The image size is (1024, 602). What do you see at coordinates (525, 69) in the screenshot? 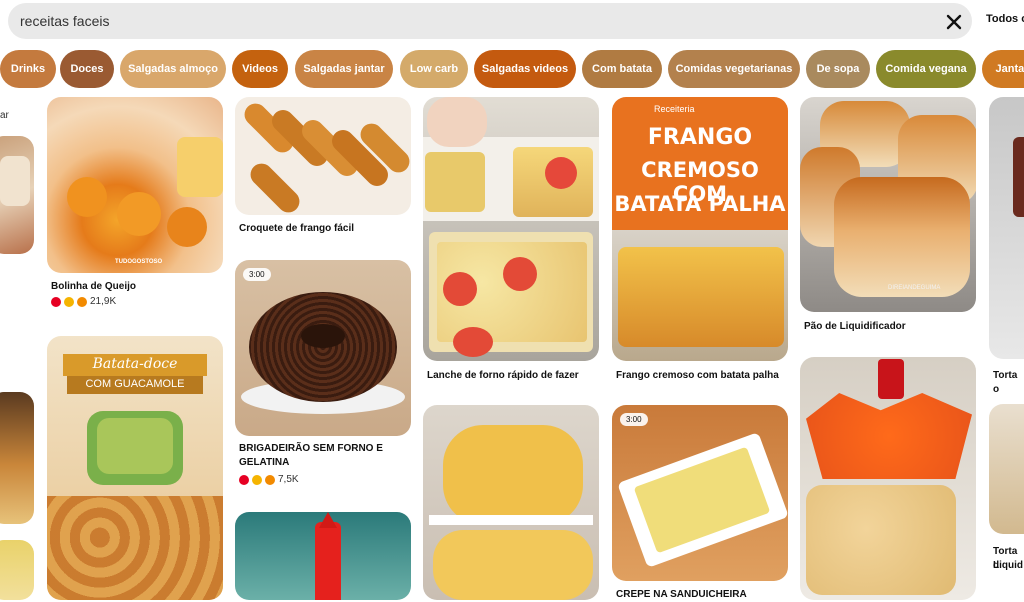
I see `filter-chip: Salgadas videos` at bounding box center [525, 69].